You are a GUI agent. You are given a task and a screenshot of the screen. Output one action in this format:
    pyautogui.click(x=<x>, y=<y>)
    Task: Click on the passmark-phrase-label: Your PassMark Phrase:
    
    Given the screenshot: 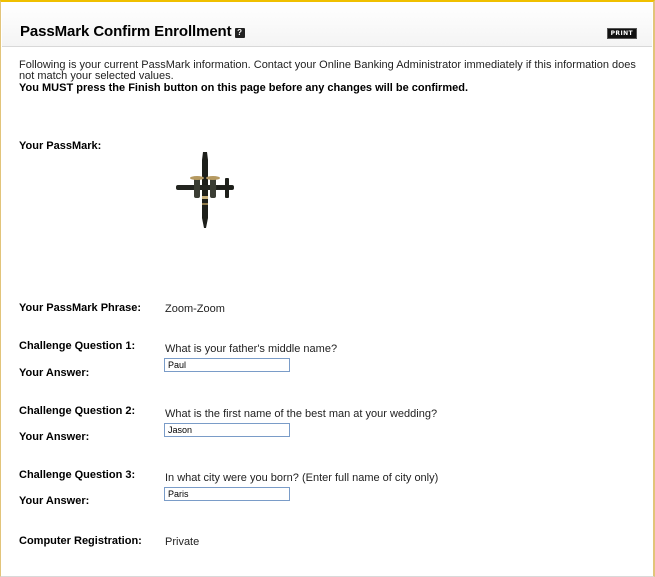 What is the action you would take?
    pyautogui.click(x=80, y=308)
    